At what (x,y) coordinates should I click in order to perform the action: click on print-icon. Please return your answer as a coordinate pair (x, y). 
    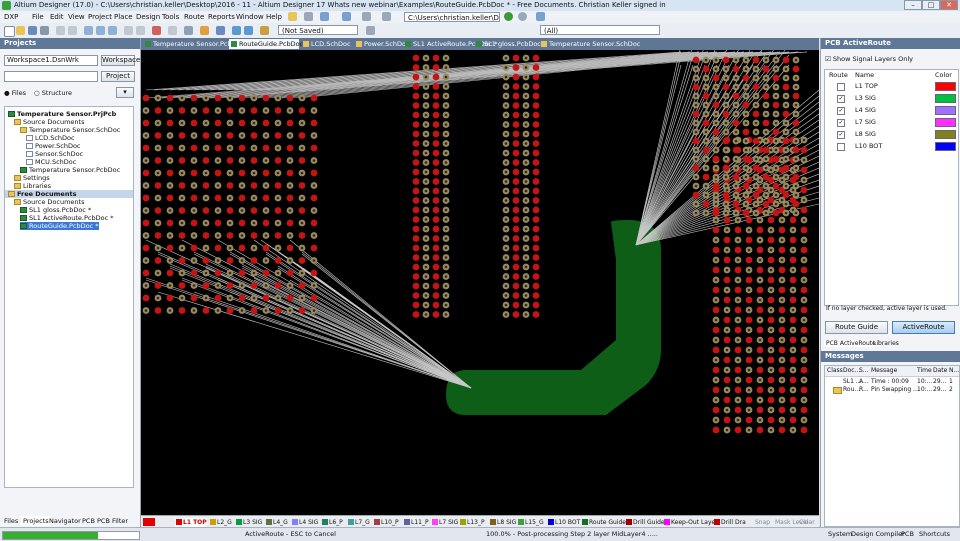
    Looking at the image, I should click on (44, 30).